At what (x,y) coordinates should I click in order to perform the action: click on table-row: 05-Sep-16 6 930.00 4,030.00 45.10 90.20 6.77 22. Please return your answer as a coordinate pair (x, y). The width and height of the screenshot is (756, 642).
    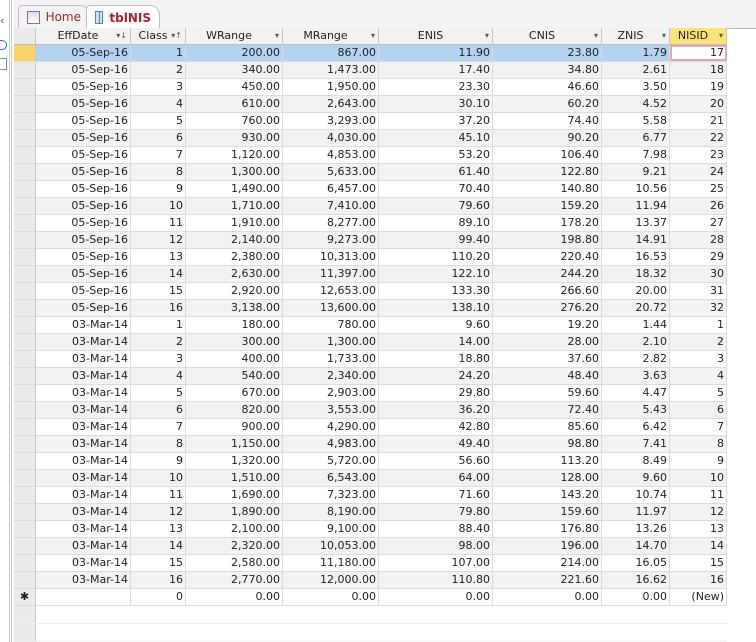
    Looking at the image, I should click on (370, 138).